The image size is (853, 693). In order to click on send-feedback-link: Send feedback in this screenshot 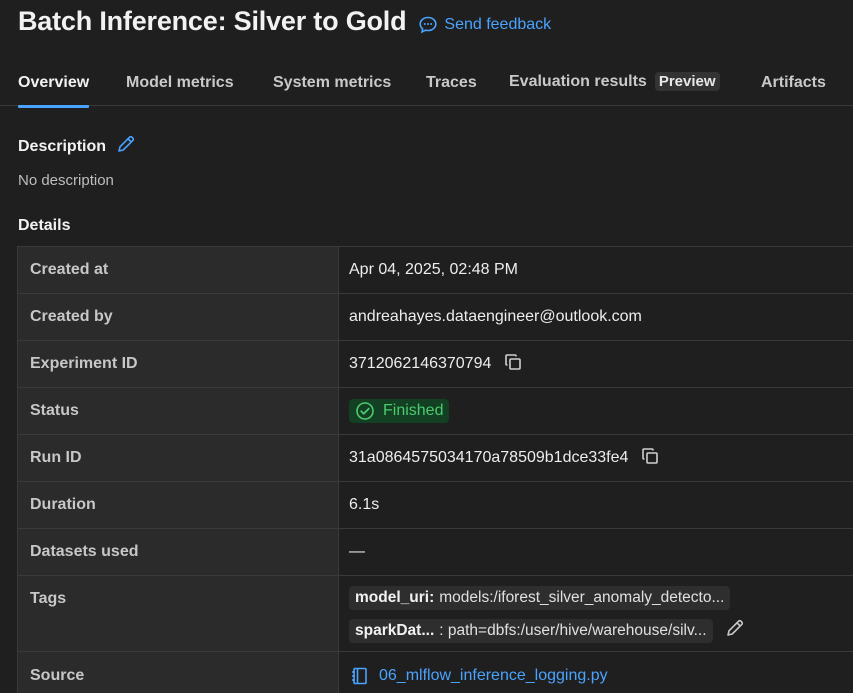, I will do `click(484, 25)`.